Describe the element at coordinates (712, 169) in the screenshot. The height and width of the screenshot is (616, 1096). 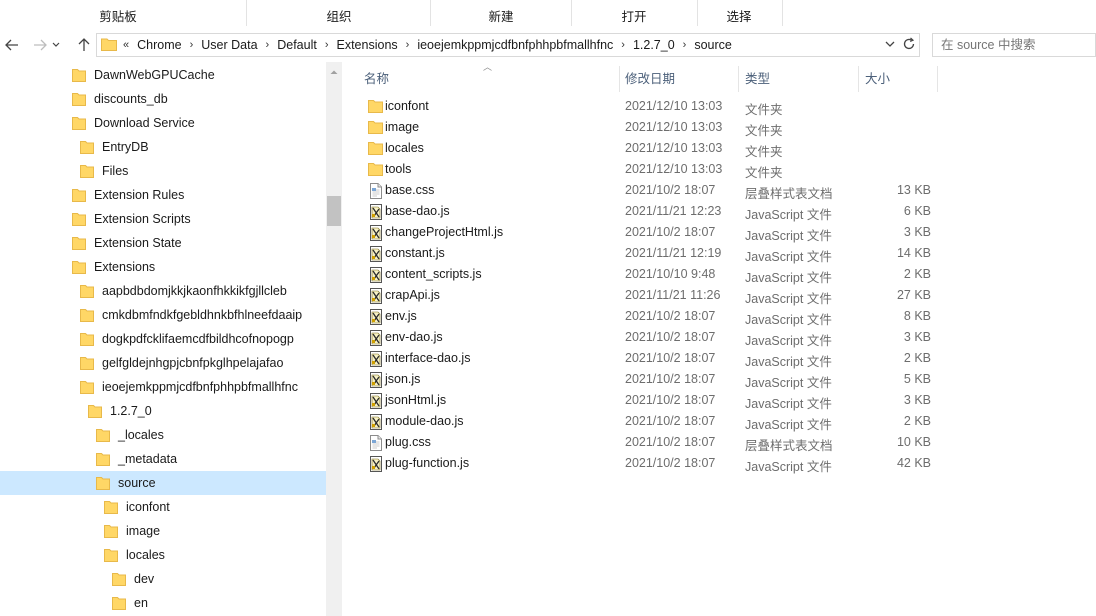
I see `folder-row: tools 2021/12/10 13:03 文件夹` at that location.